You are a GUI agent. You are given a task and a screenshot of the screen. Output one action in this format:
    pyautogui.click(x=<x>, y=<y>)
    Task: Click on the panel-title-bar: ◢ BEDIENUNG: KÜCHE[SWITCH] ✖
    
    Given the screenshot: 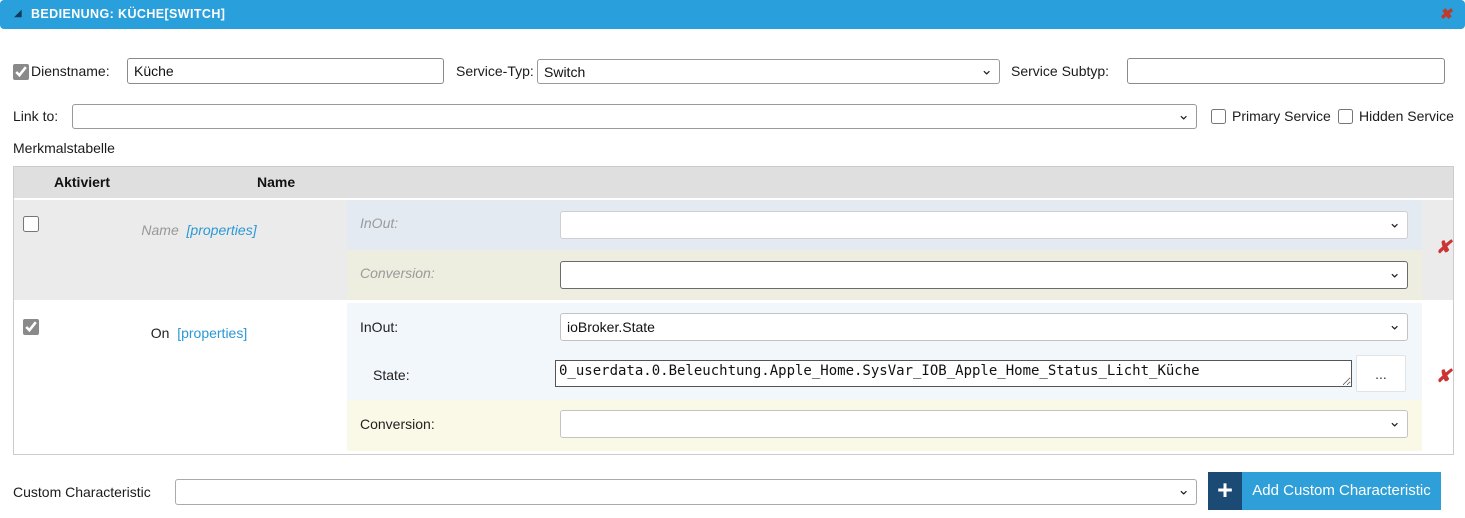 What is the action you would take?
    pyautogui.click(x=732, y=14)
    